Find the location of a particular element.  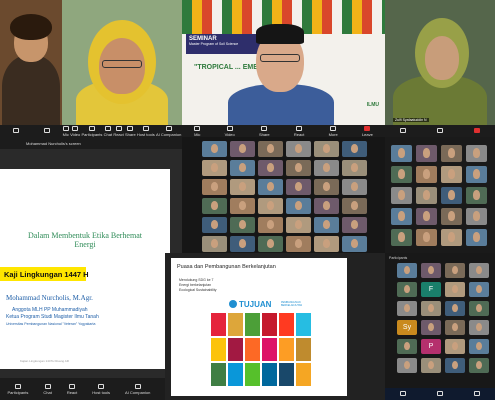

avatar: Sy is located at coordinates (407, 327).